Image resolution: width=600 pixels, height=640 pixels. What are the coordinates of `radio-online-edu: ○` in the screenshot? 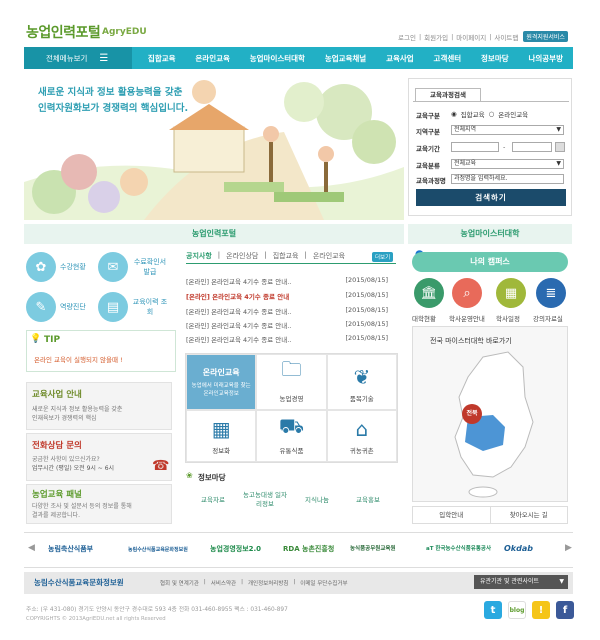 It's located at (492, 114).